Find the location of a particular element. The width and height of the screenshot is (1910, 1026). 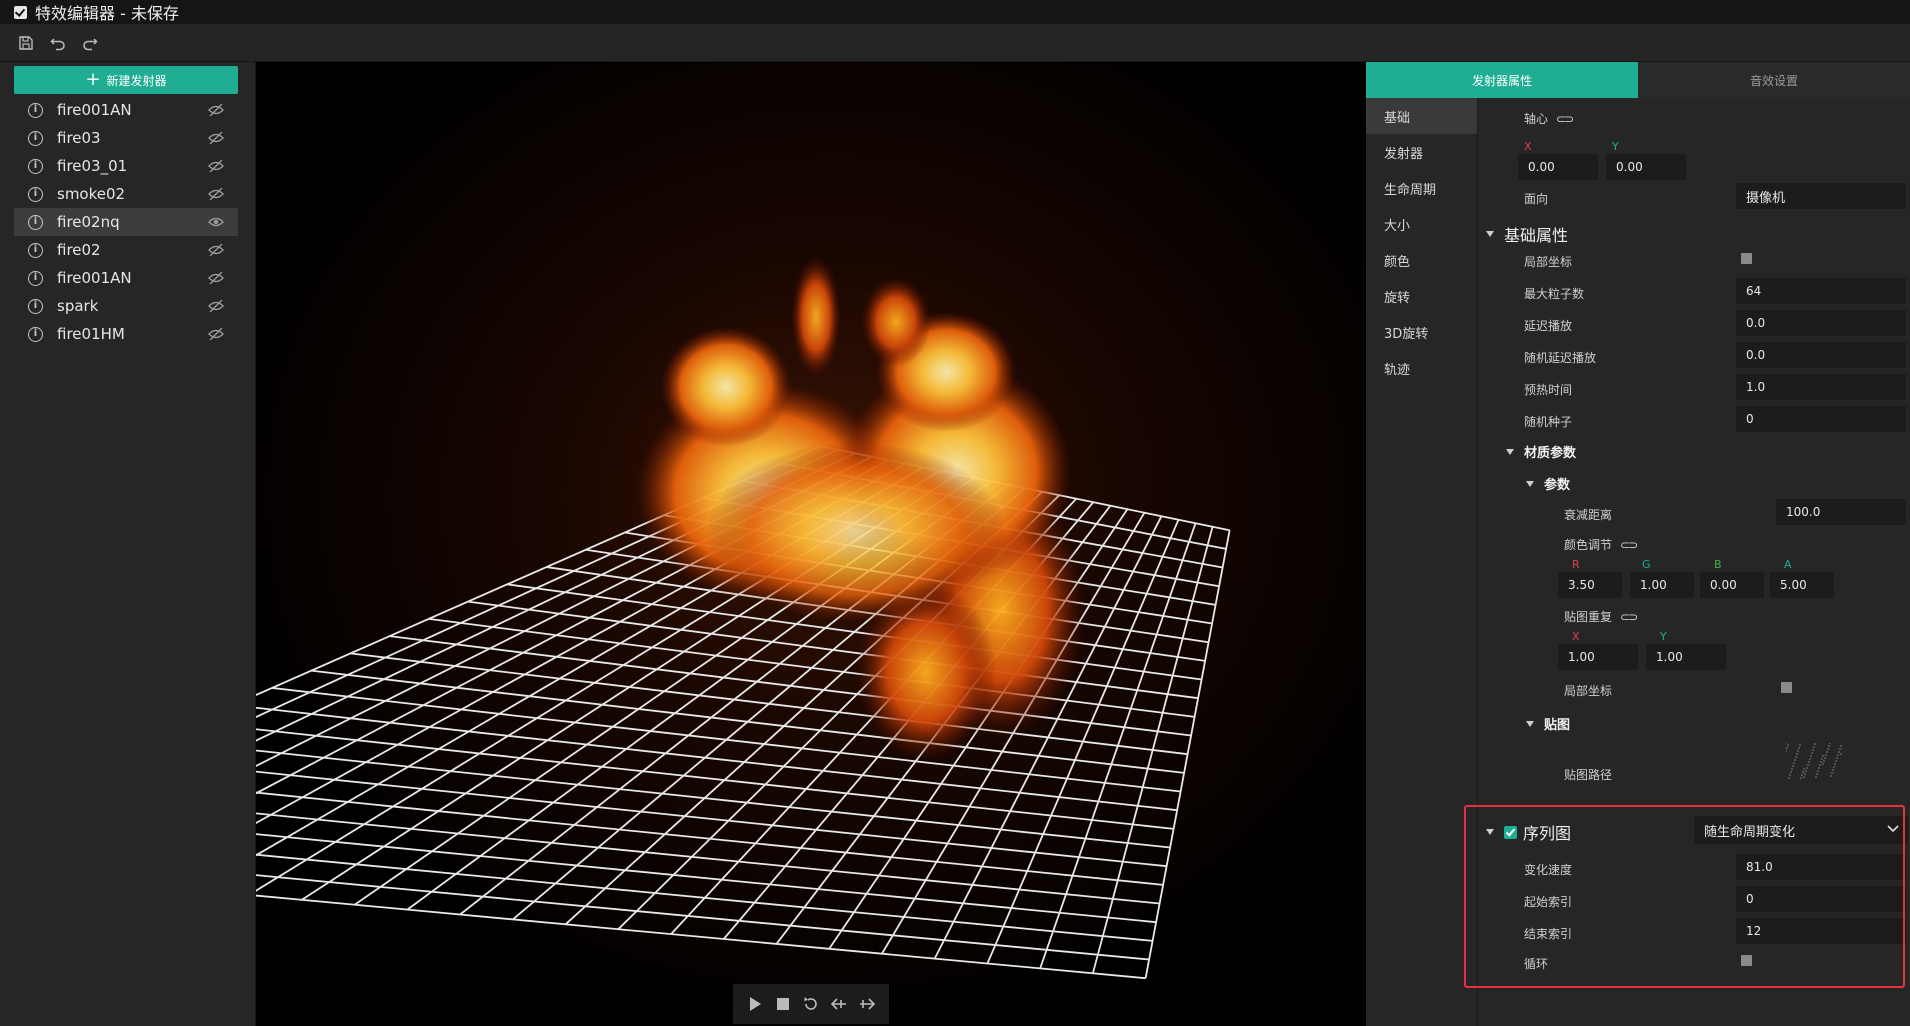

local-coords-checkbox is located at coordinates (1746, 258).